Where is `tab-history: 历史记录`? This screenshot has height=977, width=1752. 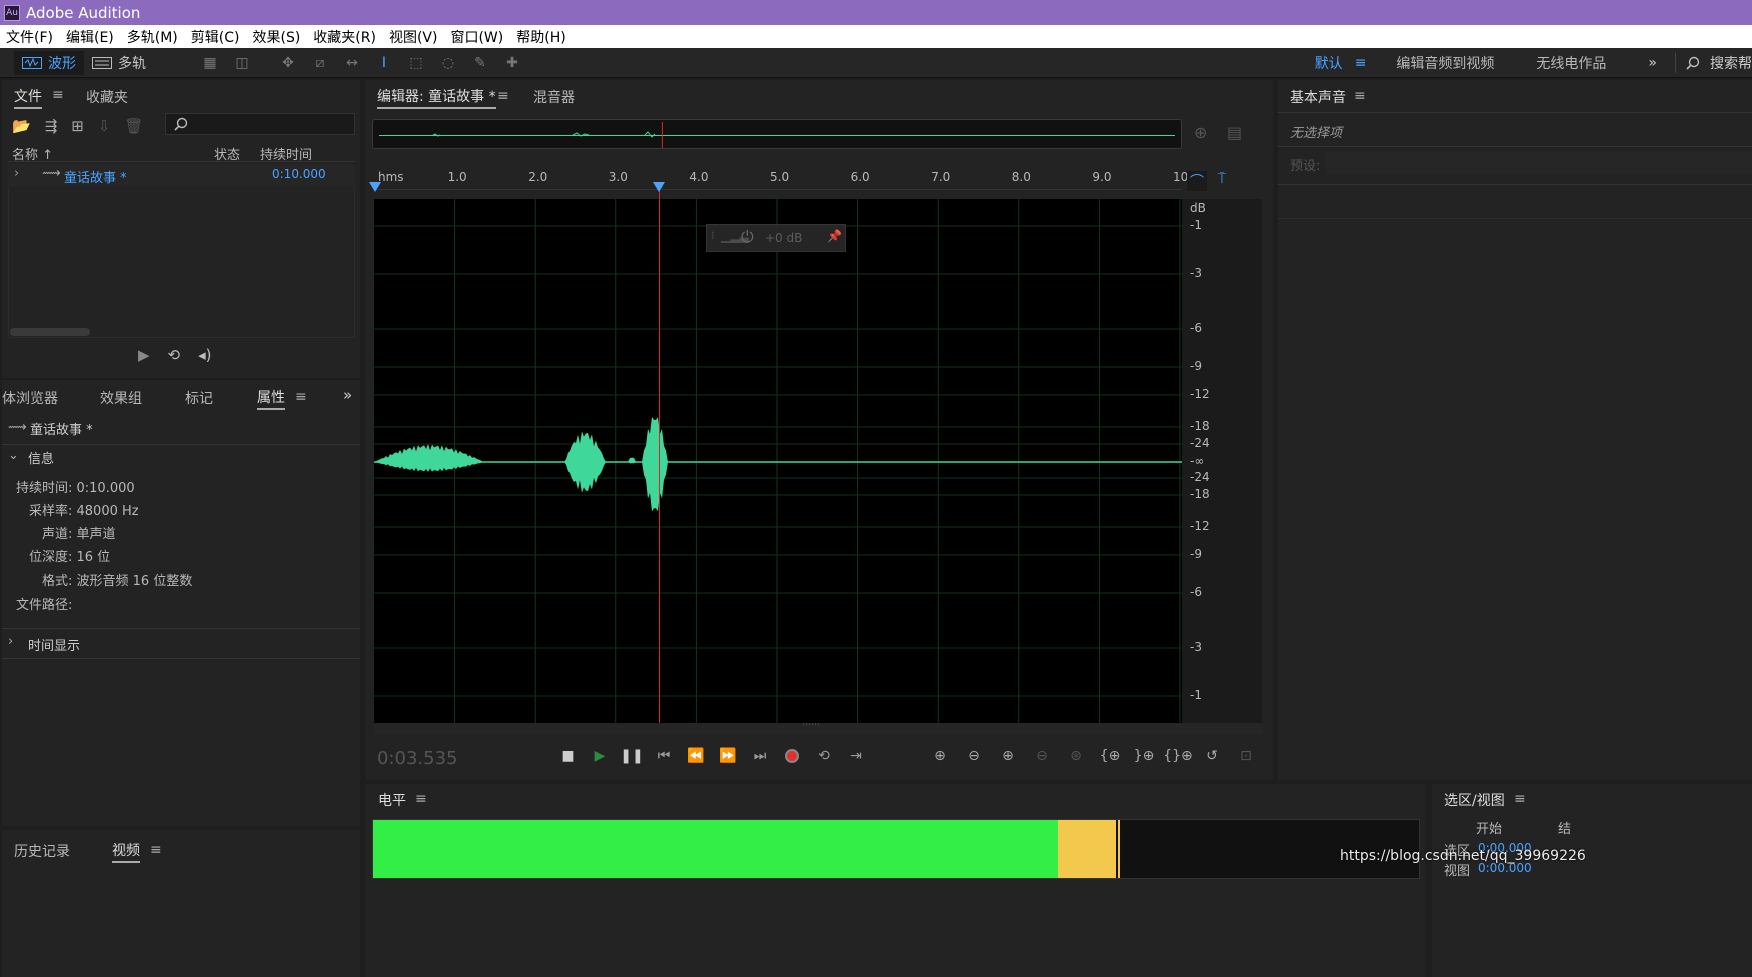
tab-history: 历史记录 is located at coordinates (42, 851).